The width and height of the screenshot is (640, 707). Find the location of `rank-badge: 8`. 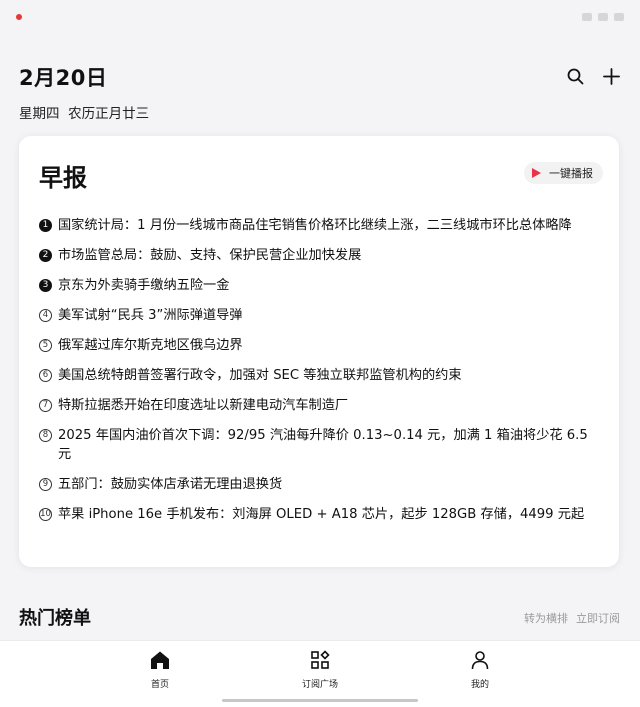

rank-badge: 8 is located at coordinates (45, 435).